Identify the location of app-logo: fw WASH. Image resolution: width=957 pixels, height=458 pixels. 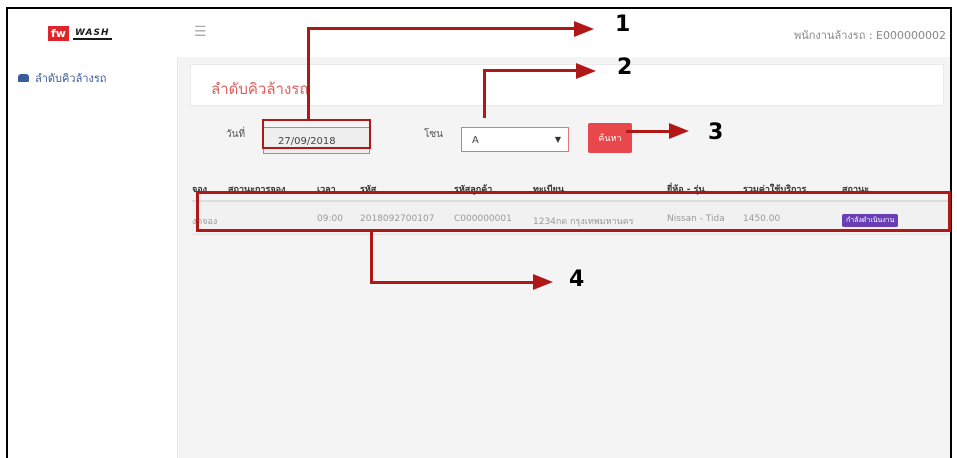
(80, 33).